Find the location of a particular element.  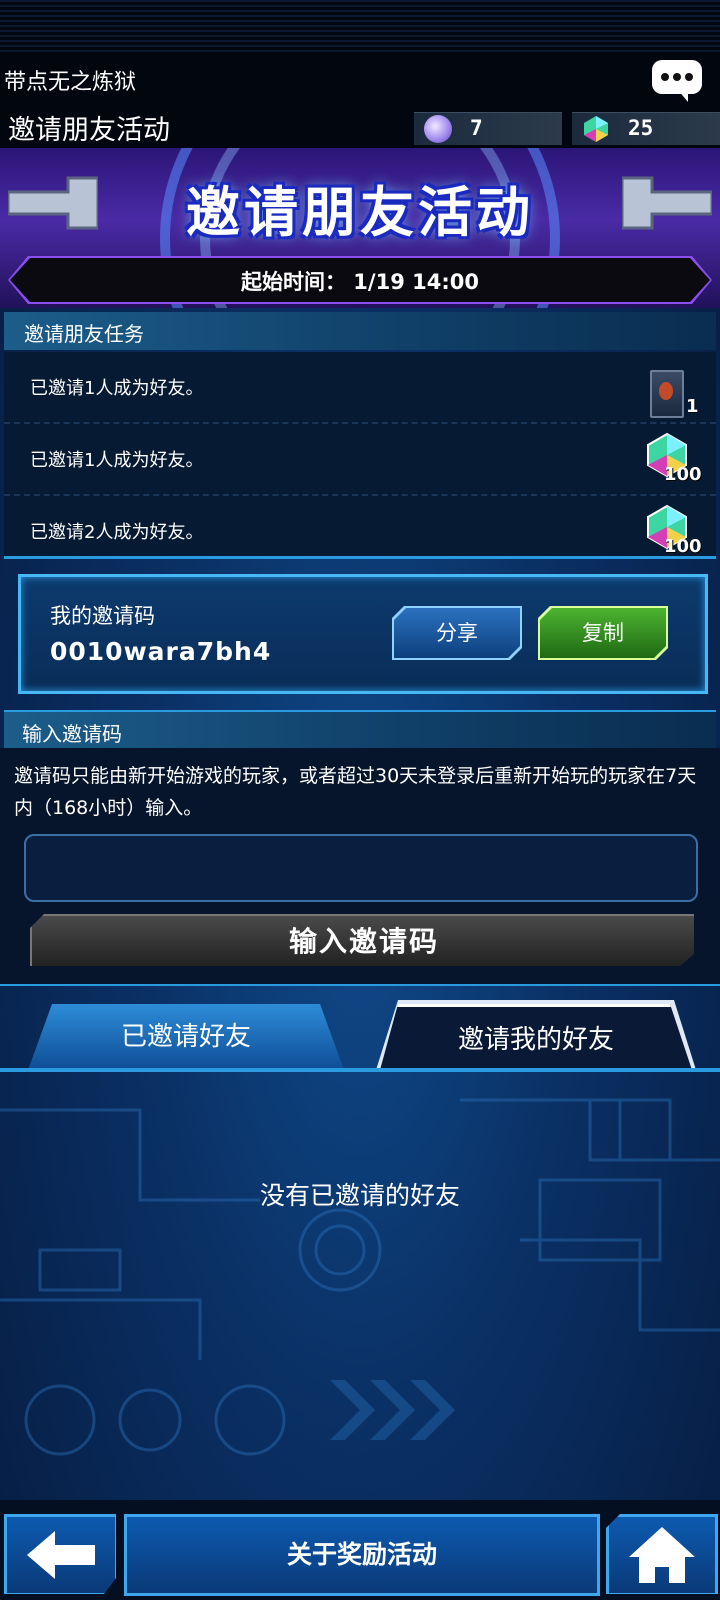

tab-invited-friends: 已邀请好友 is located at coordinates (186, 1037).